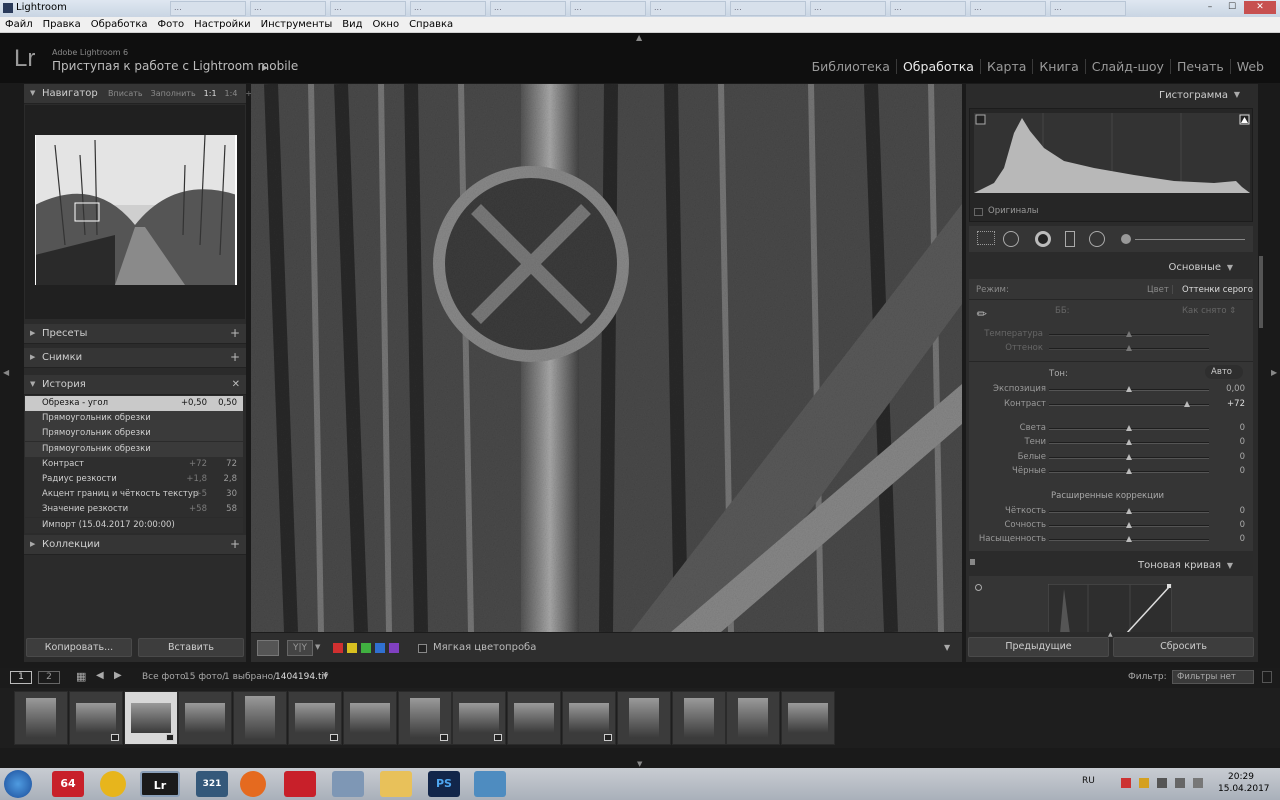 The height and width of the screenshot is (800, 1280). What do you see at coordinates (444, 784) in the screenshot?
I see `taskbar-photoshop: PS` at bounding box center [444, 784].